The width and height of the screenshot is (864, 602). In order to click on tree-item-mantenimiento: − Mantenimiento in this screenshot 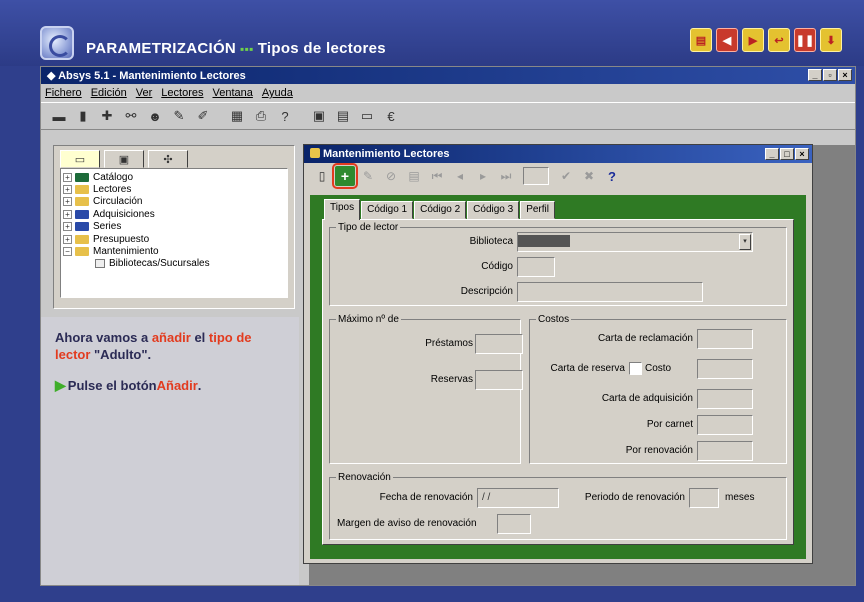, I will do `click(174, 251)`.